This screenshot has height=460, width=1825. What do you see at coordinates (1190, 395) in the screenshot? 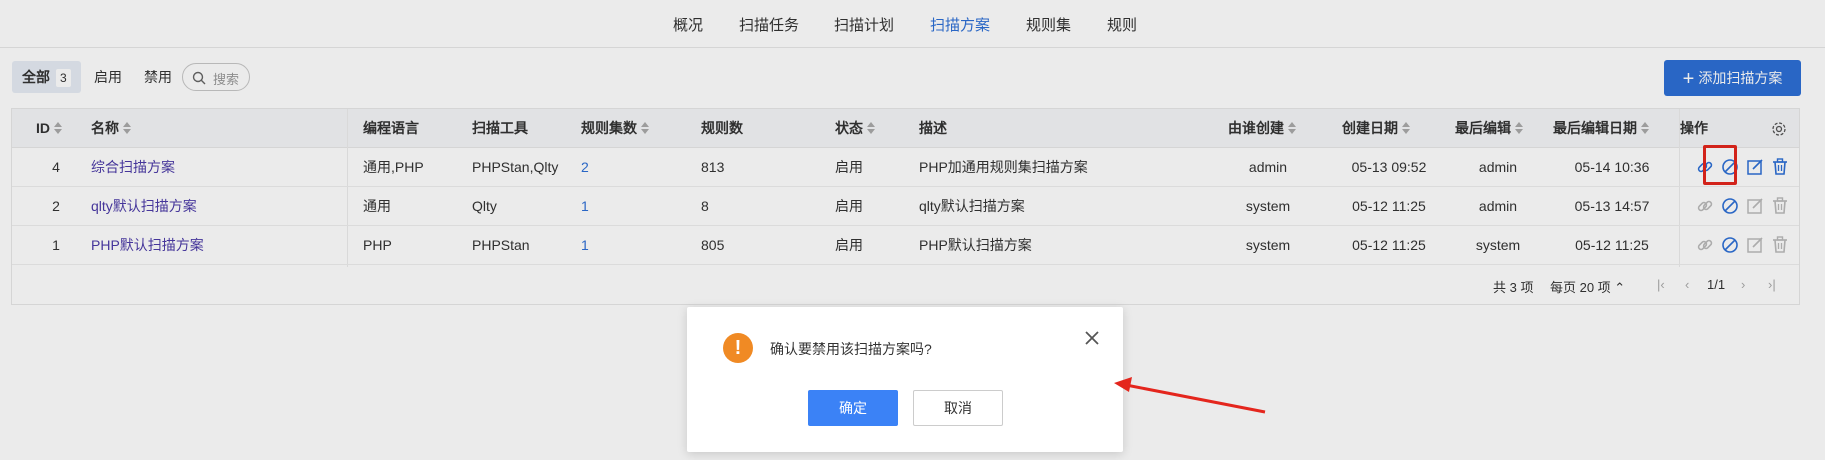
I see `arrow-annotation` at bounding box center [1190, 395].